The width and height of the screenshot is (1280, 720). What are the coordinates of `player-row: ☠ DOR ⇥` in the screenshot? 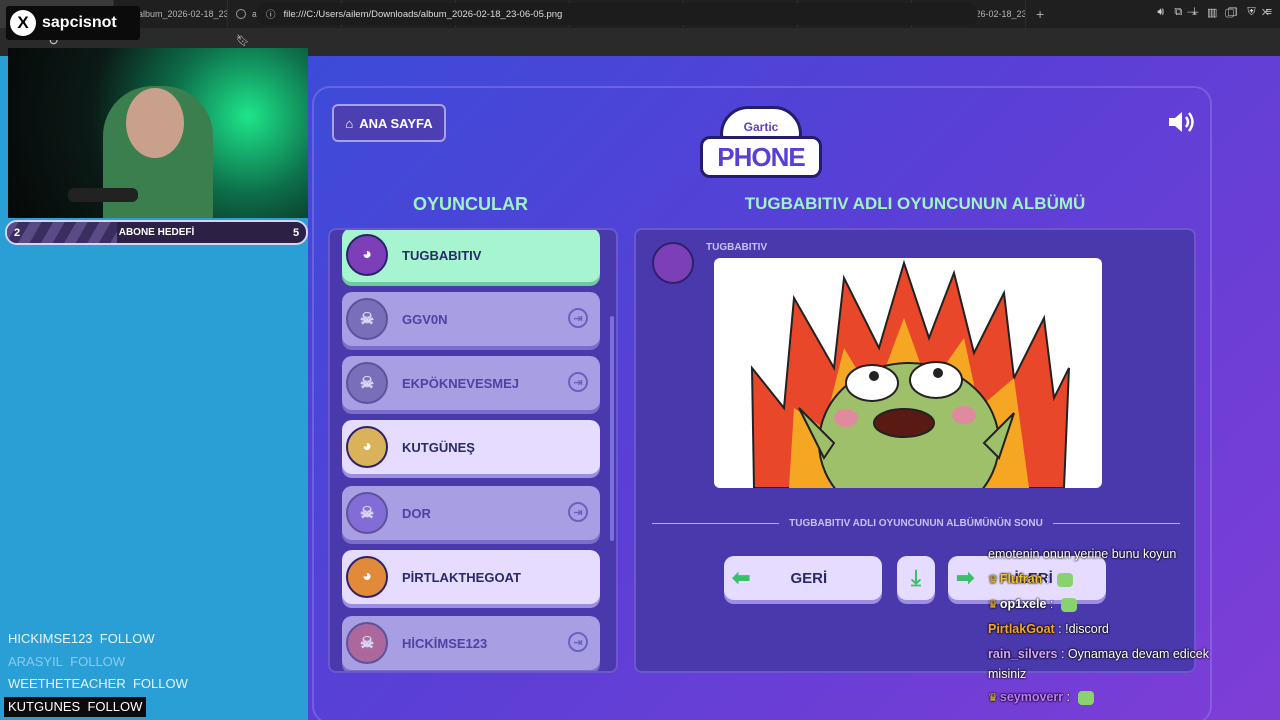 It's located at (471, 513).